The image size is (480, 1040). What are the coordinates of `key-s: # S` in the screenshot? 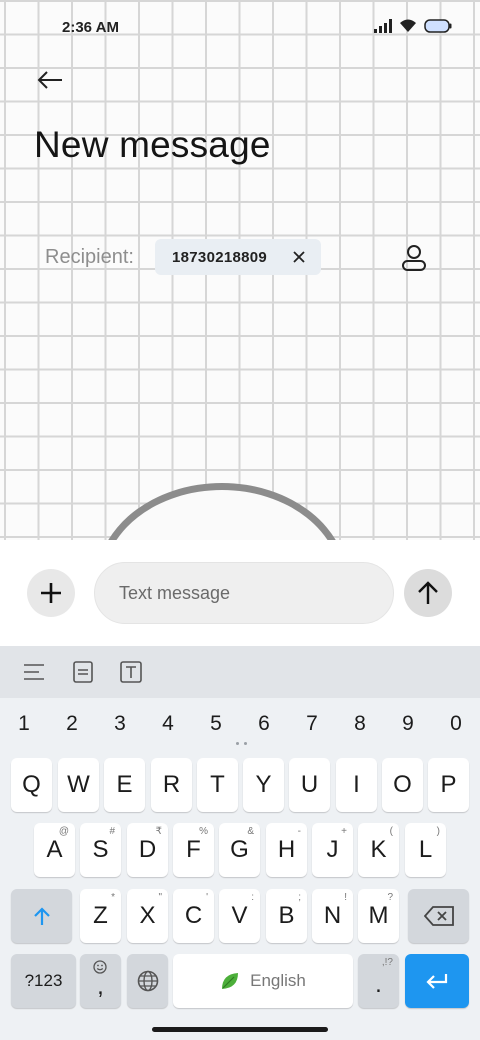 It's located at (100, 850).